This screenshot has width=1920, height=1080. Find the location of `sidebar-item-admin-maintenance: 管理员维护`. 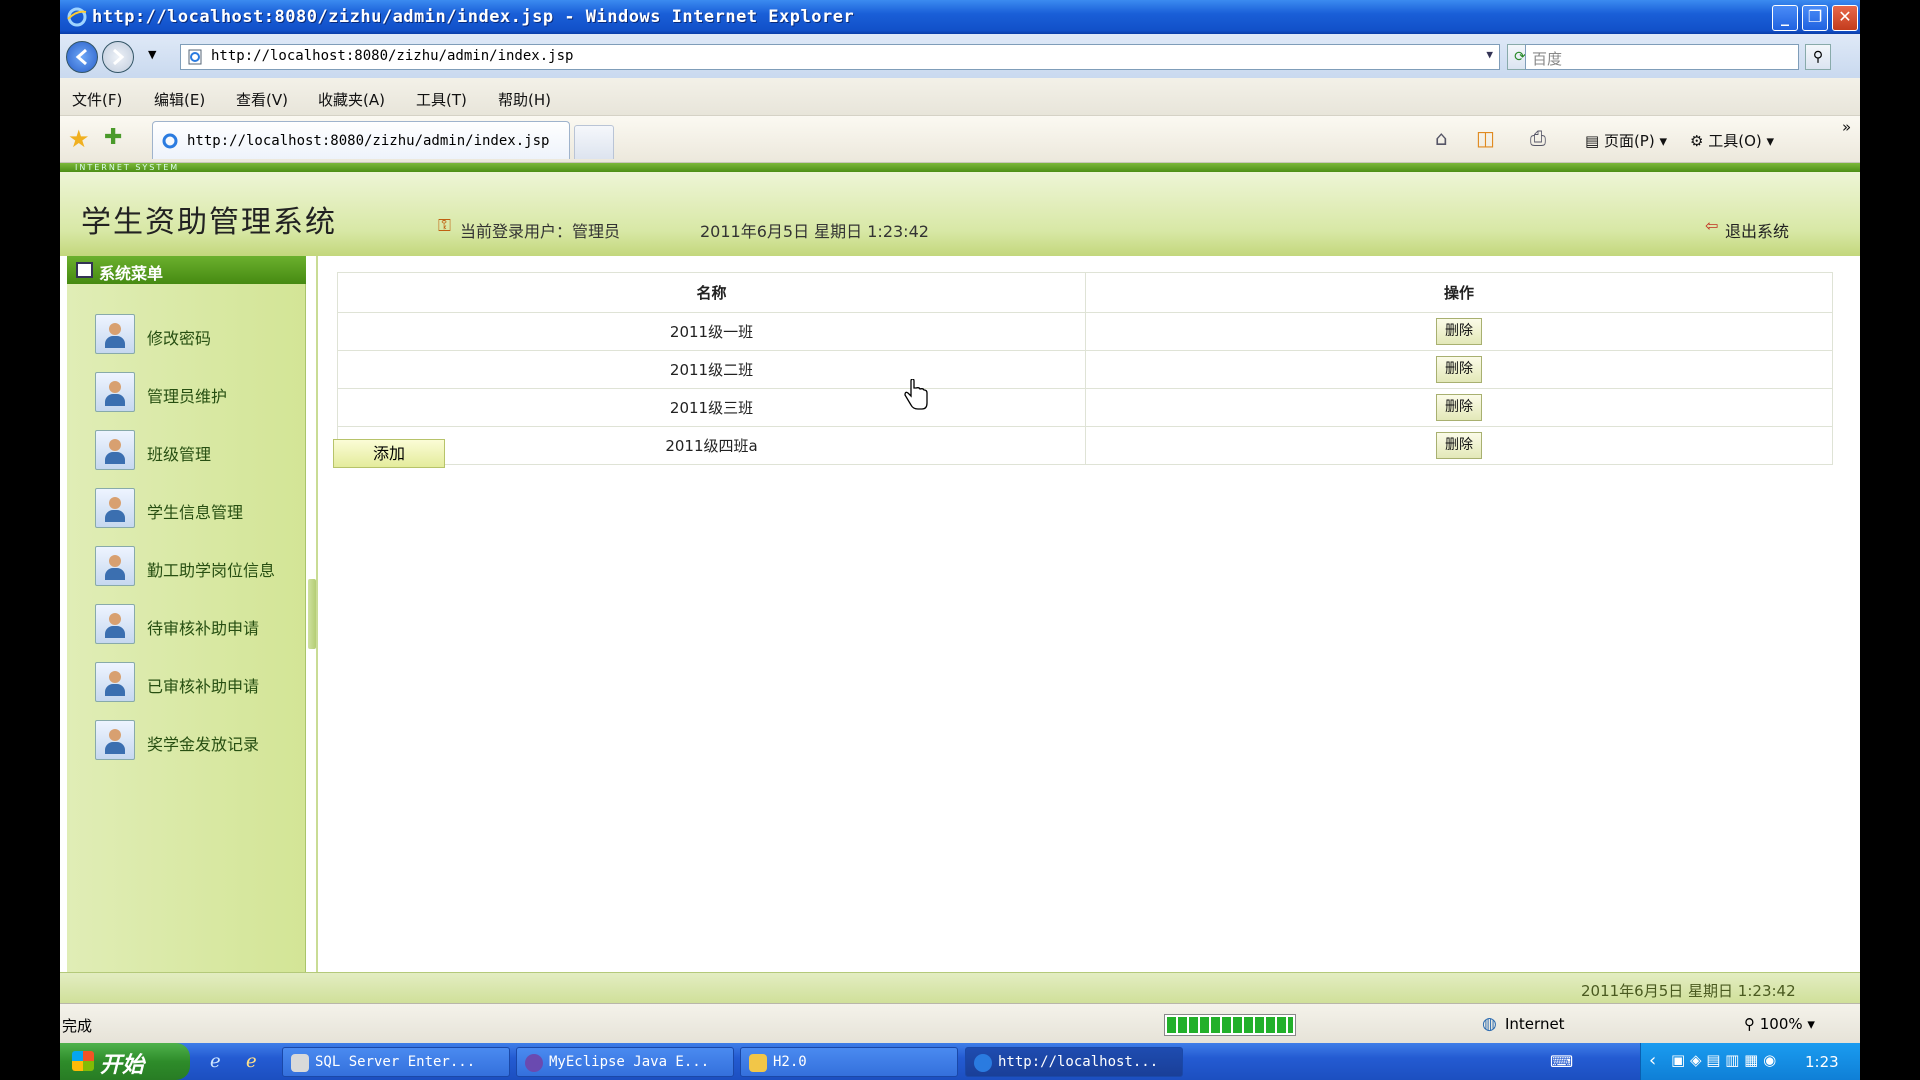

sidebar-item-admin-maintenance: 管理员维护 is located at coordinates (195, 393).